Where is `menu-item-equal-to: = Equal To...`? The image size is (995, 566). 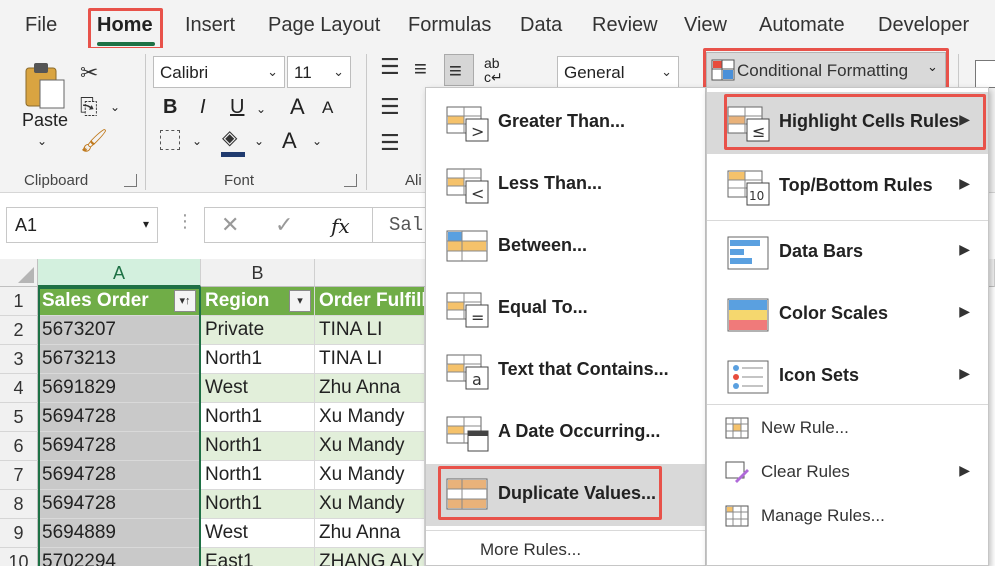 menu-item-equal-to: = Equal To... is located at coordinates (565, 309).